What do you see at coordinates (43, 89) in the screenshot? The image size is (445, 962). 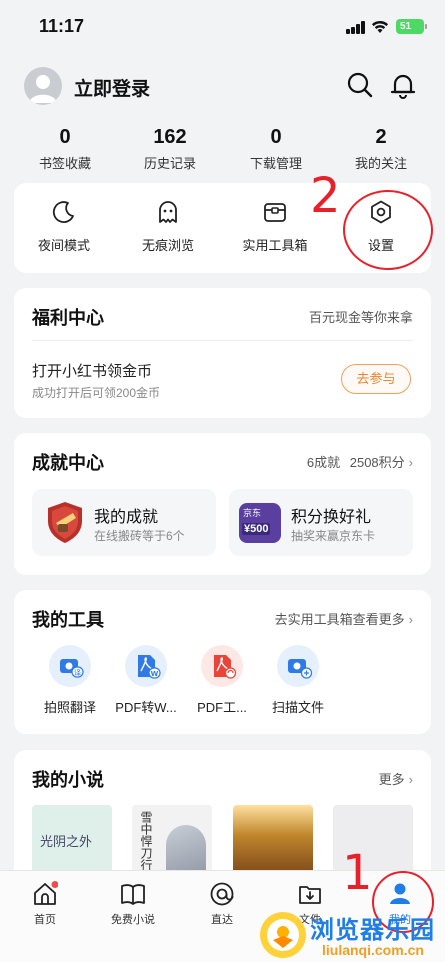 I see `user-silhouette-icon` at bounding box center [43, 89].